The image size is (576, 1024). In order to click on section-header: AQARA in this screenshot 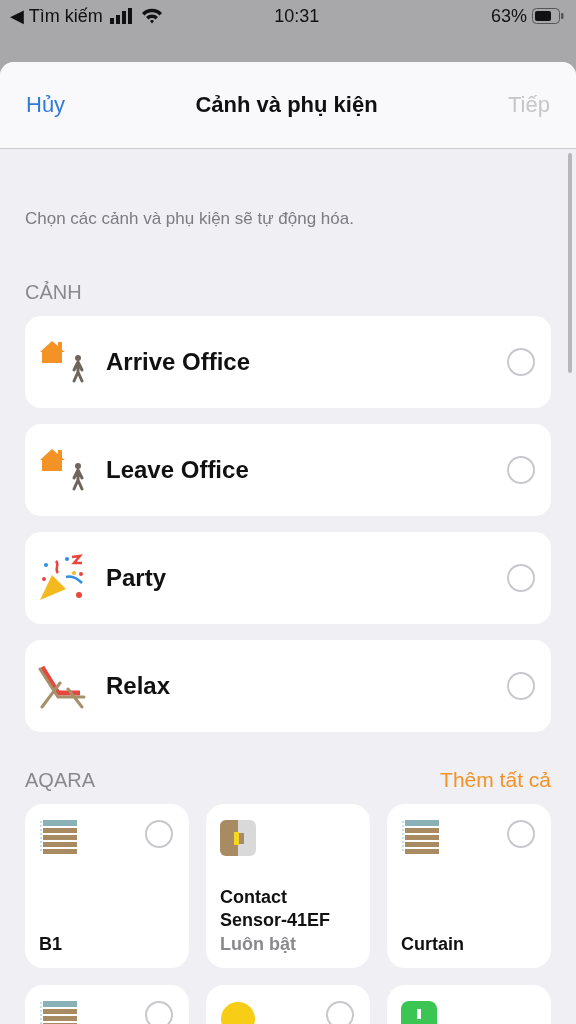, I will do `click(60, 780)`.